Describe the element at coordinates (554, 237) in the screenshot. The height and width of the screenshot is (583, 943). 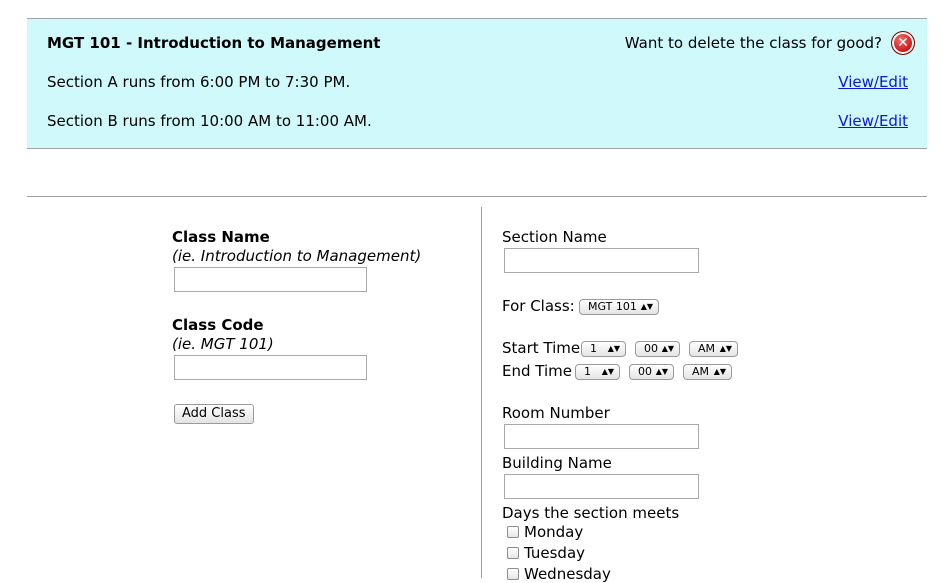
I see `section-name-label: Section Name` at that location.